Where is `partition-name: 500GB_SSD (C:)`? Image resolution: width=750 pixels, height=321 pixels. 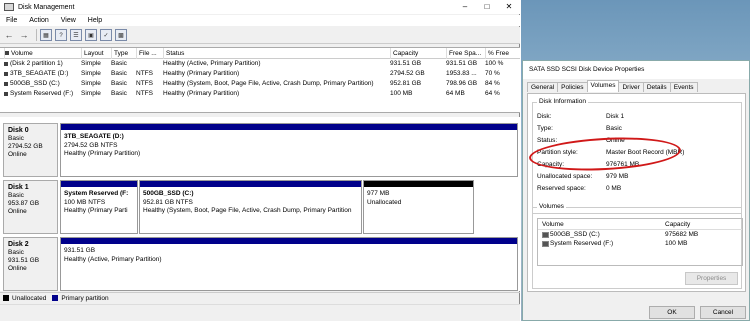
partition-name: 500GB_SSD (C:) is located at coordinates (168, 193).